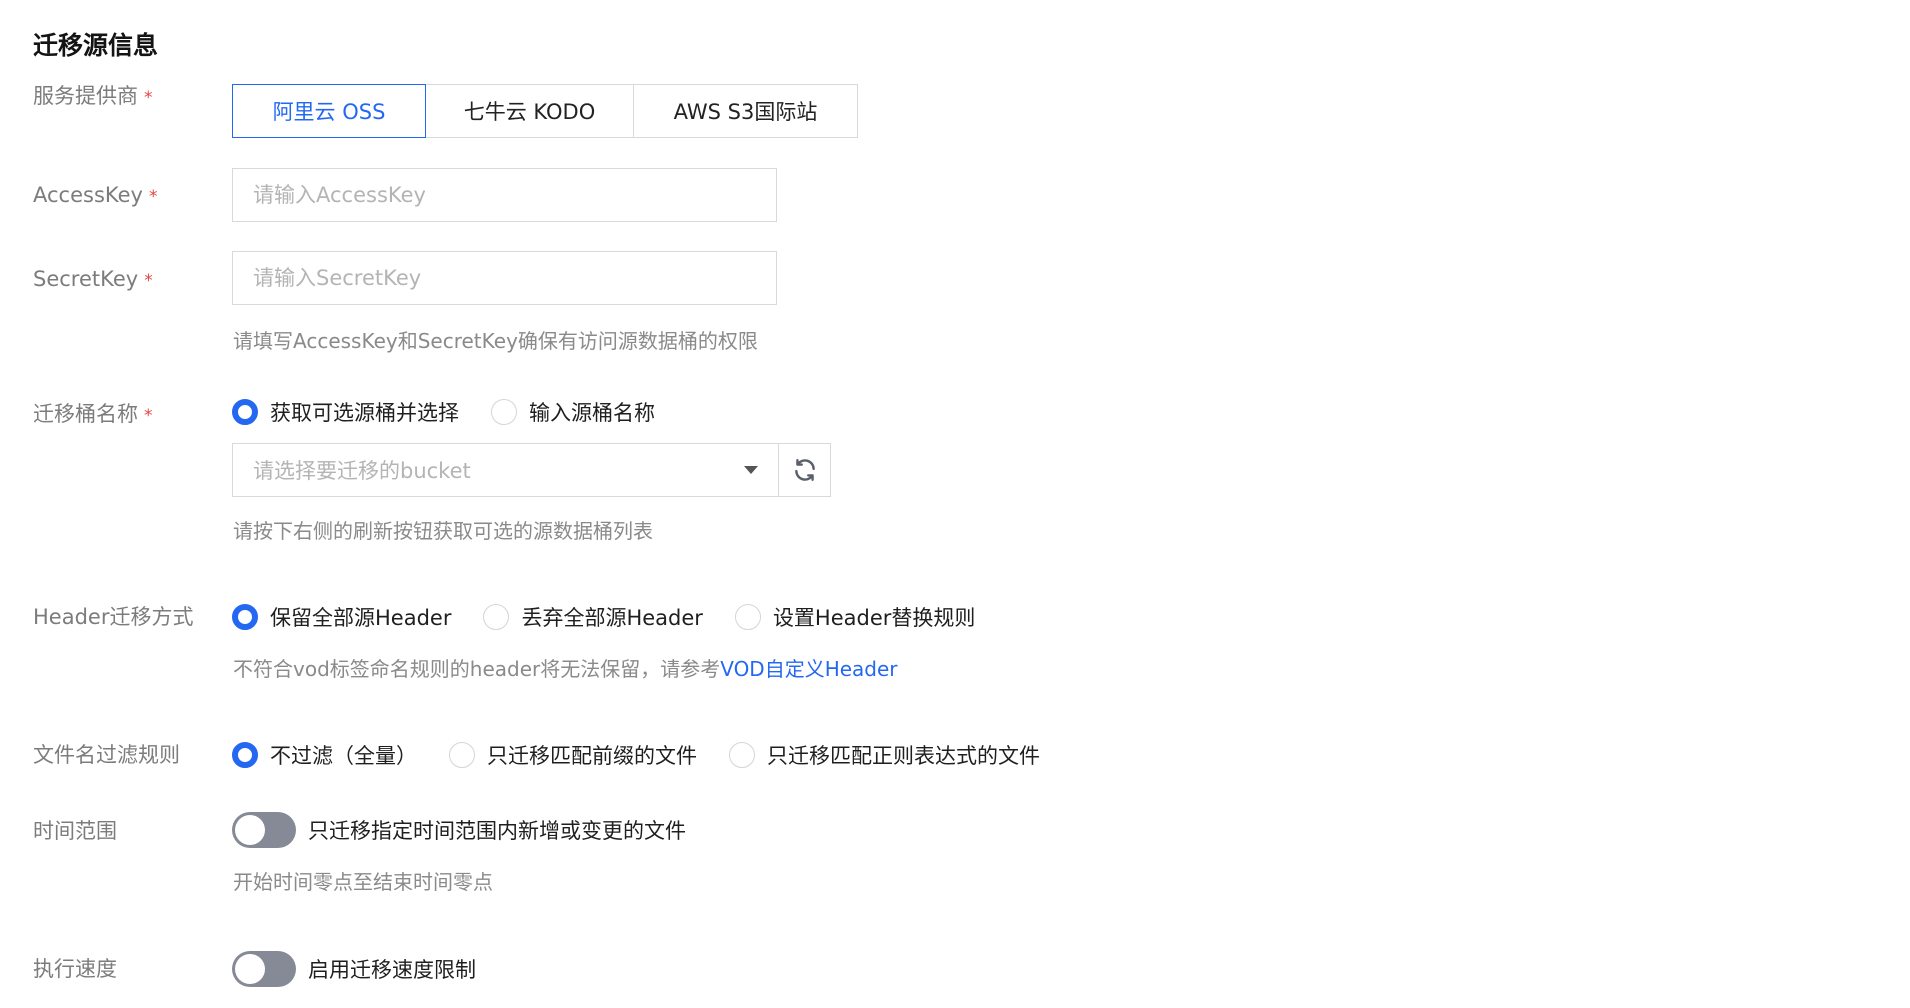 This screenshot has width=1910, height=1008. What do you see at coordinates (343, 756) in the screenshot?
I see `radio-label: 不过滤（全量）` at bounding box center [343, 756].